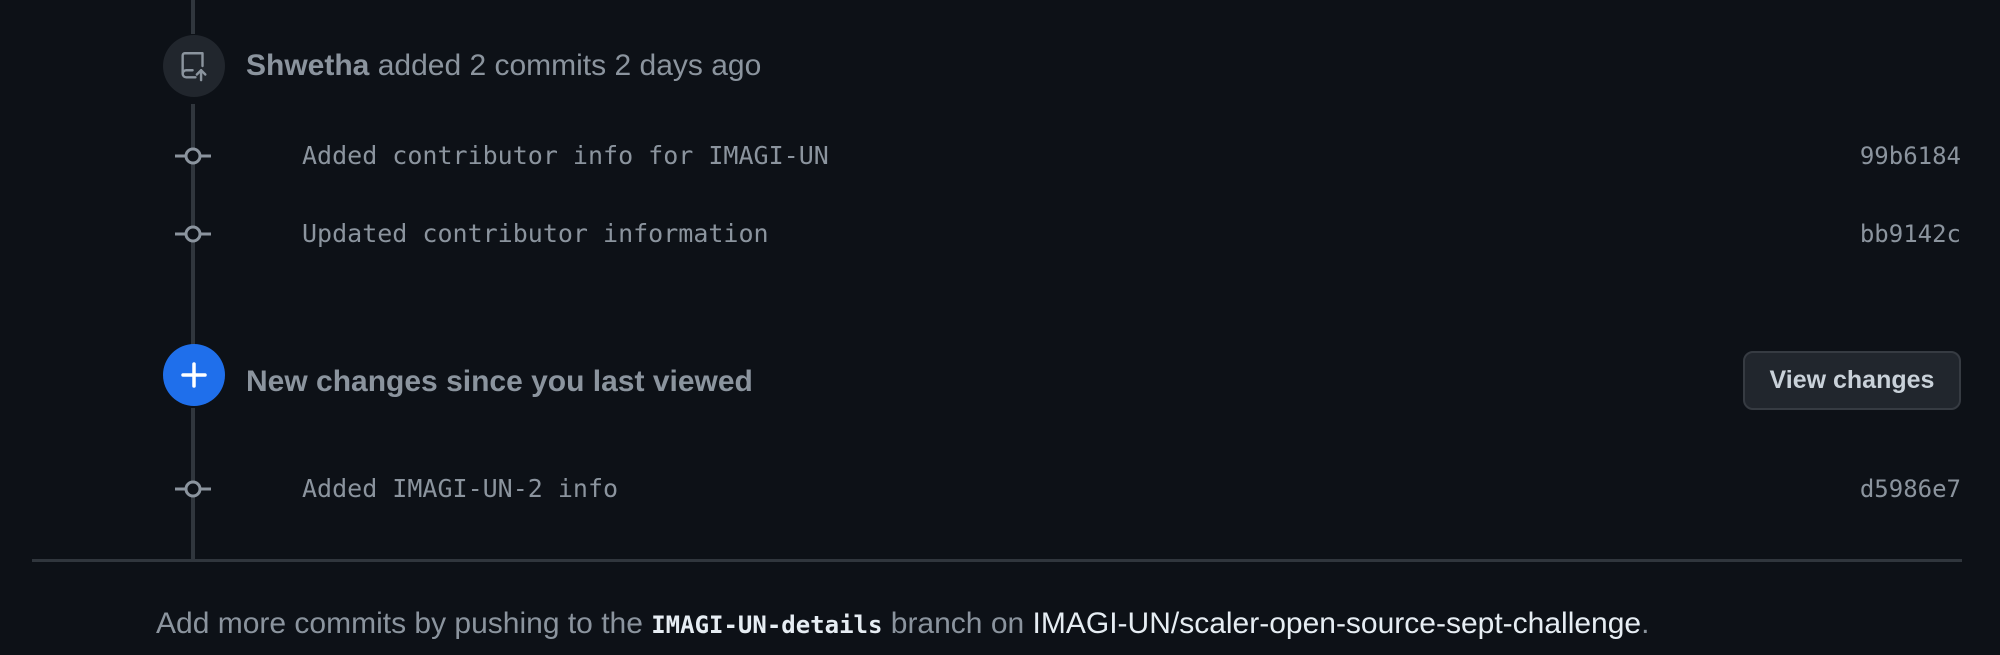 This screenshot has height=655, width=2000. I want to click on author-link: Shwetha, so click(307, 65).